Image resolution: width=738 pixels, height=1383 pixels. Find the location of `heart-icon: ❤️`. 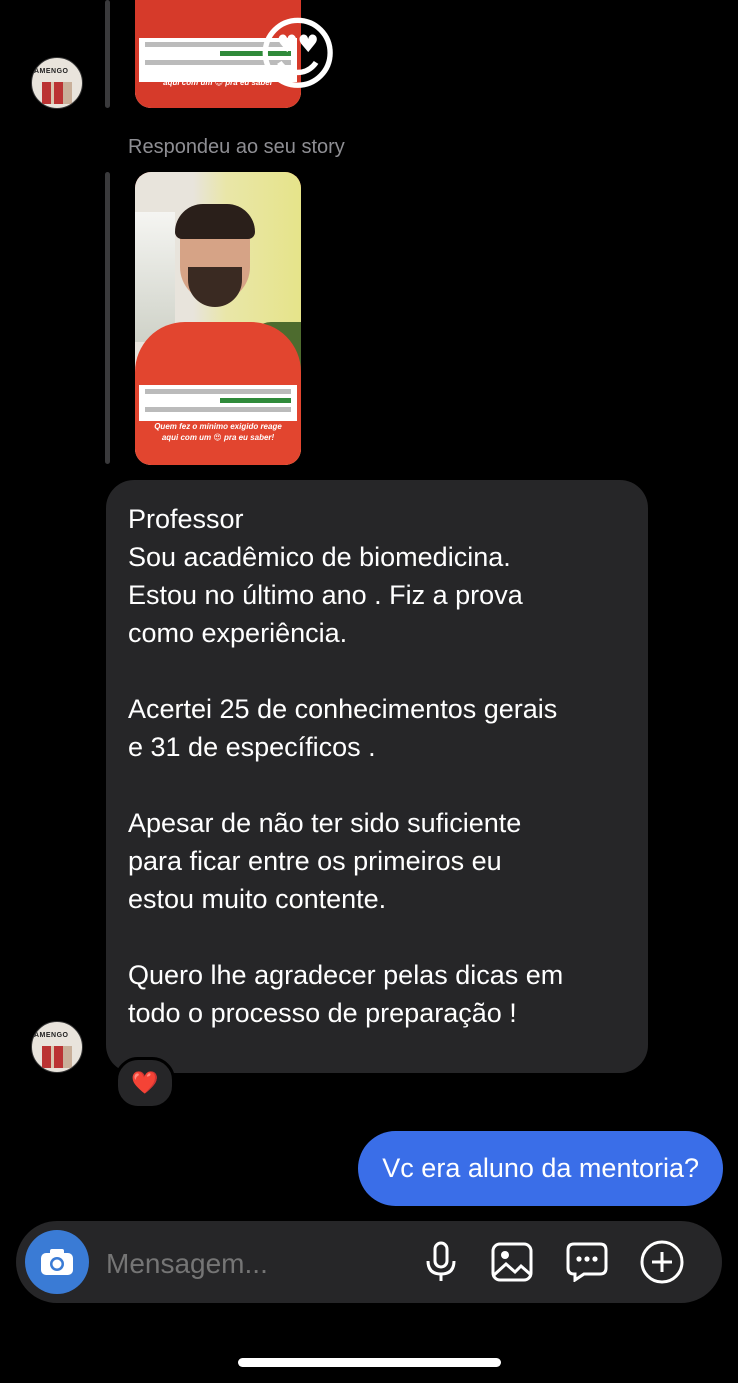

heart-icon: ❤️ is located at coordinates (145, 1082).